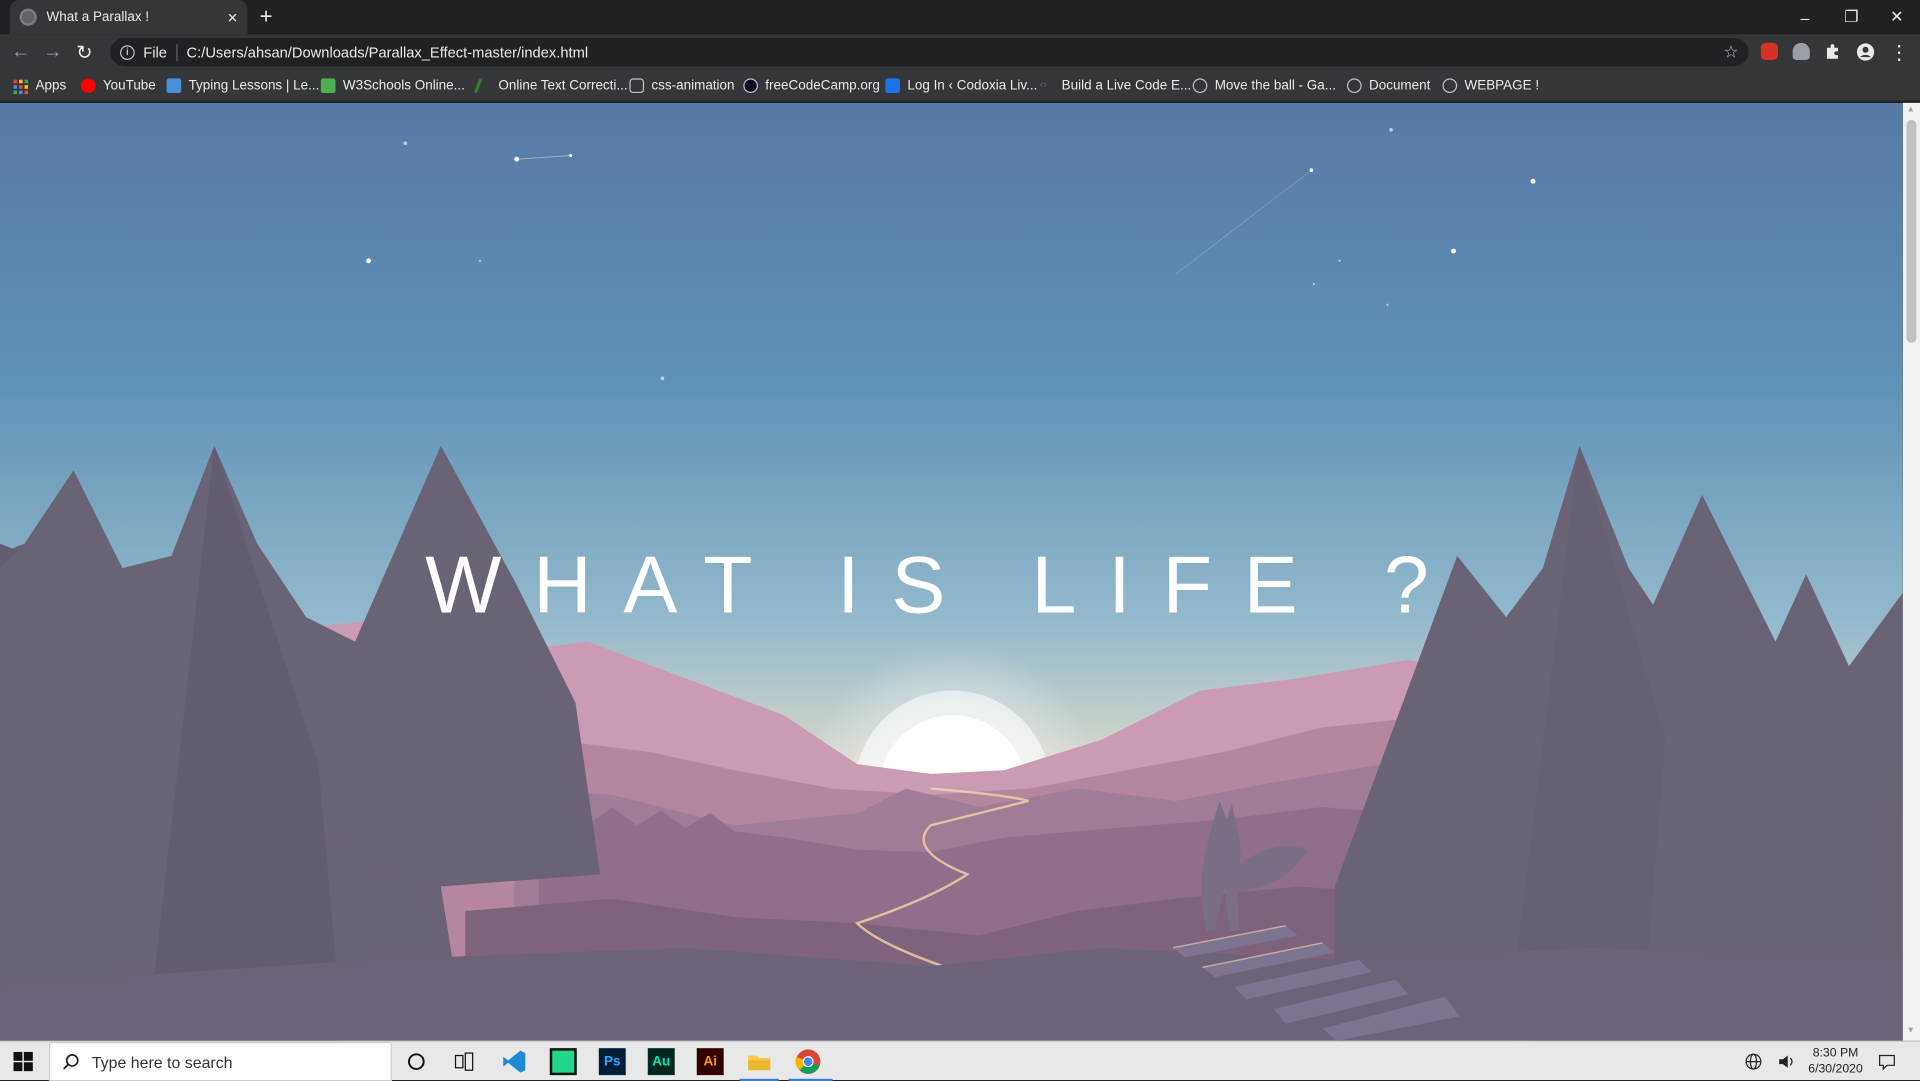 The image size is (1920, 1081). I want to click on start-button, so click(23, 1061).